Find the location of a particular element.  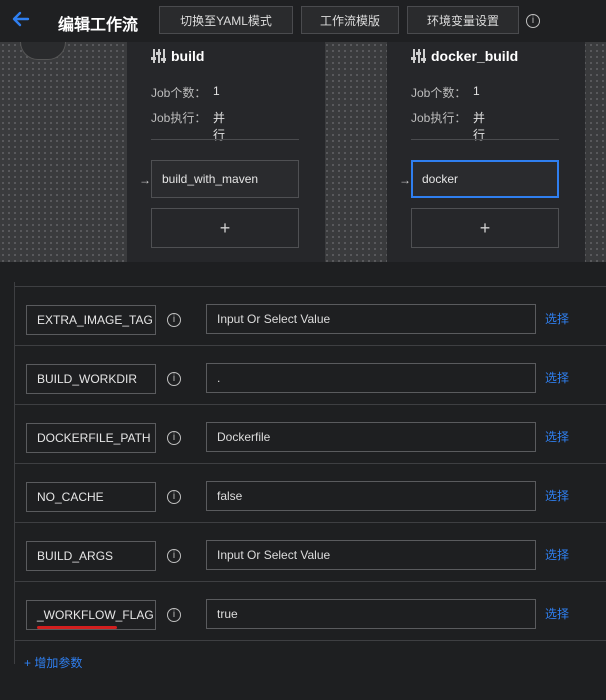

workflow-template-button: 工作流模版 is located at coordinates (350, 20).